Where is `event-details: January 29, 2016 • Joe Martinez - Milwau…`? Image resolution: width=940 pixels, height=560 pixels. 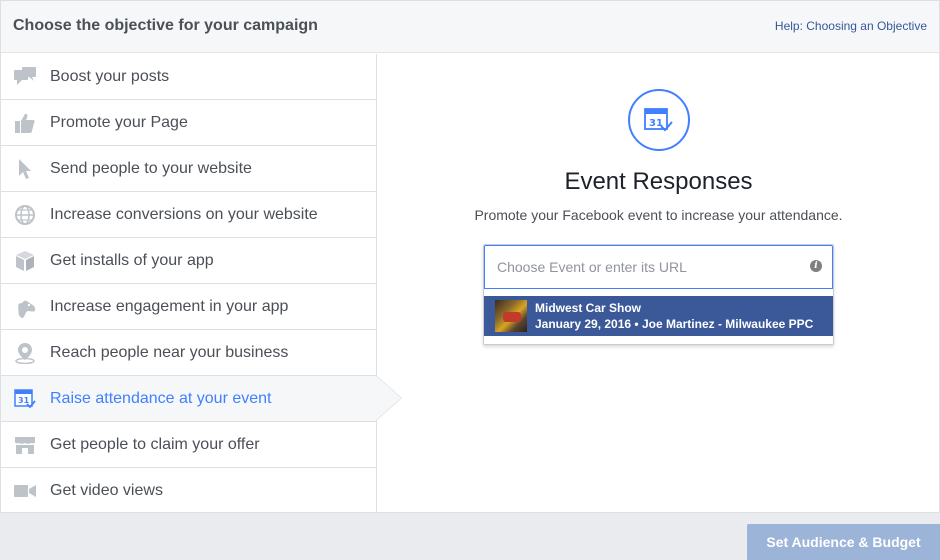 event-details: January 29, 2016 • Joe Martinez - Milwau… is located at coordinates (674, 324).